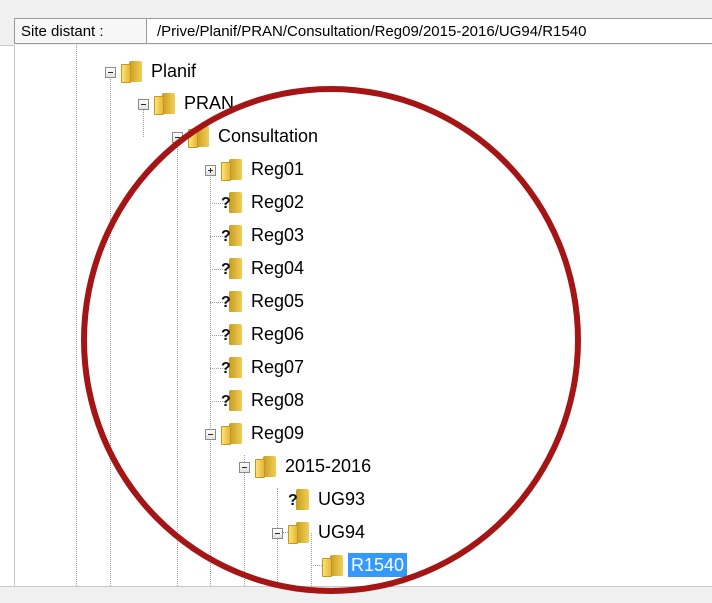 This screenshot has width=712, height=603. I want to click on tree-node-reg07: ? Reg07, so click(299, 367).